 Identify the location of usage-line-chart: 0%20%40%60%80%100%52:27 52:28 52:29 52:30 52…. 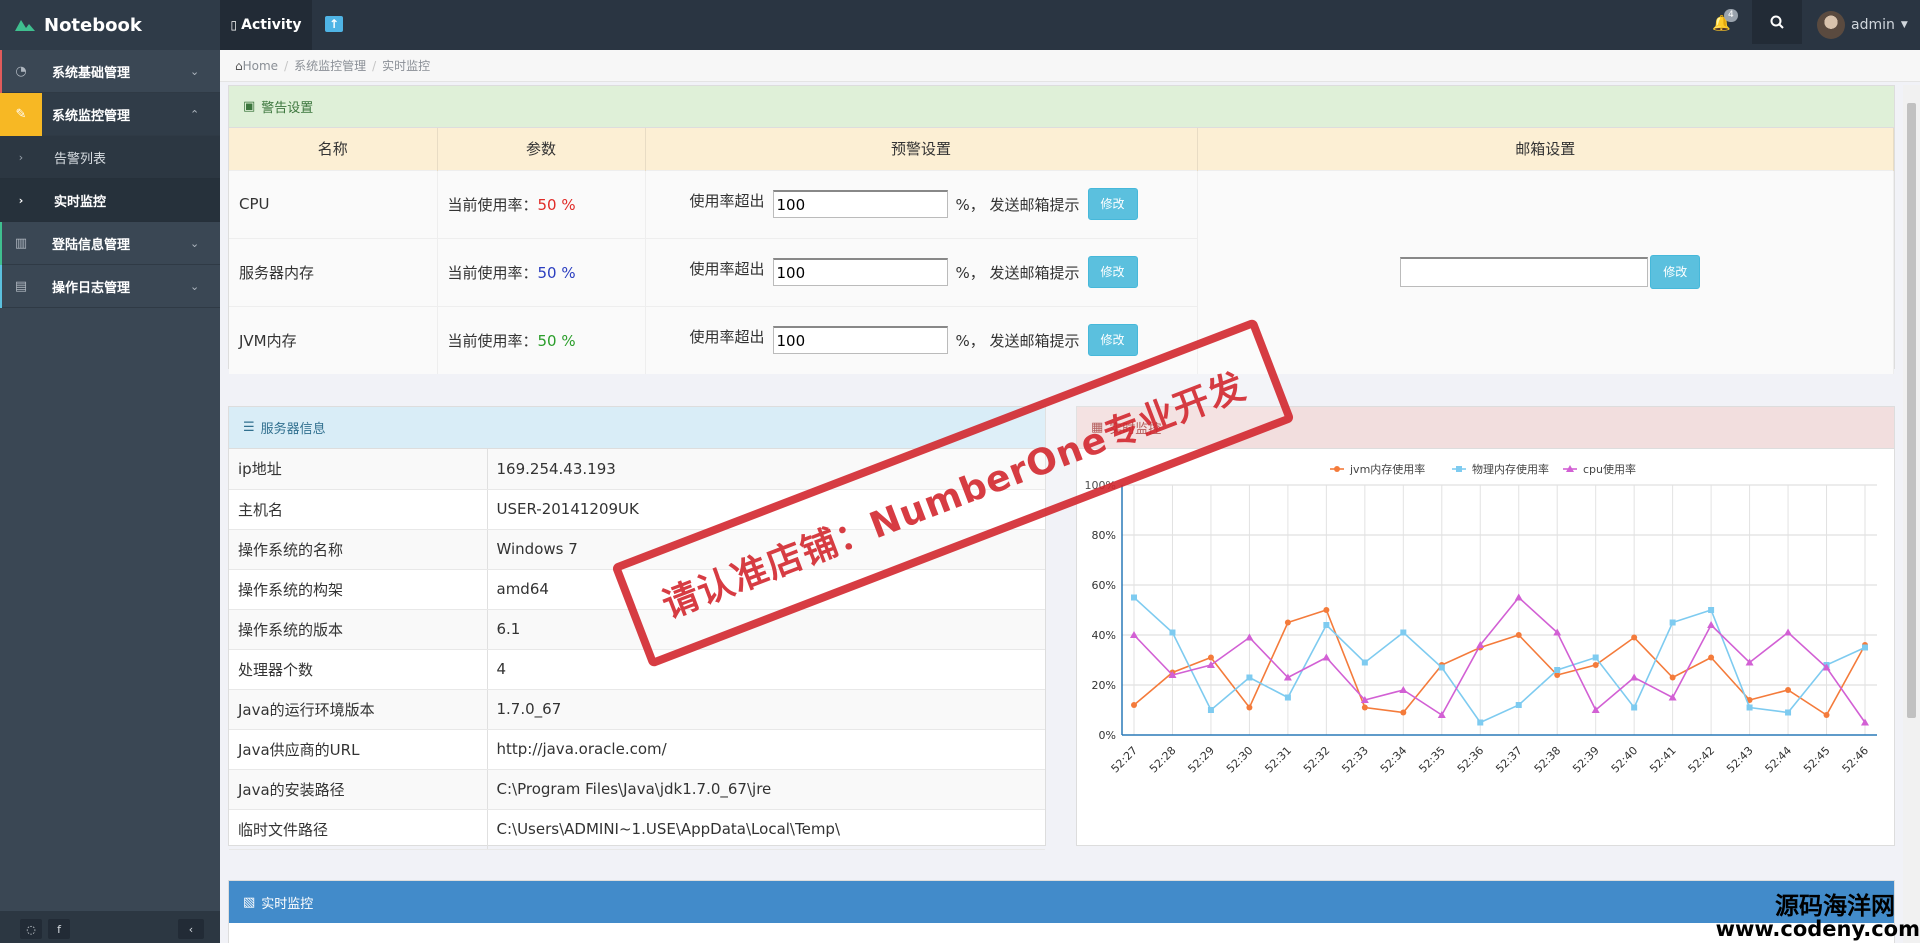
(1481, 619).